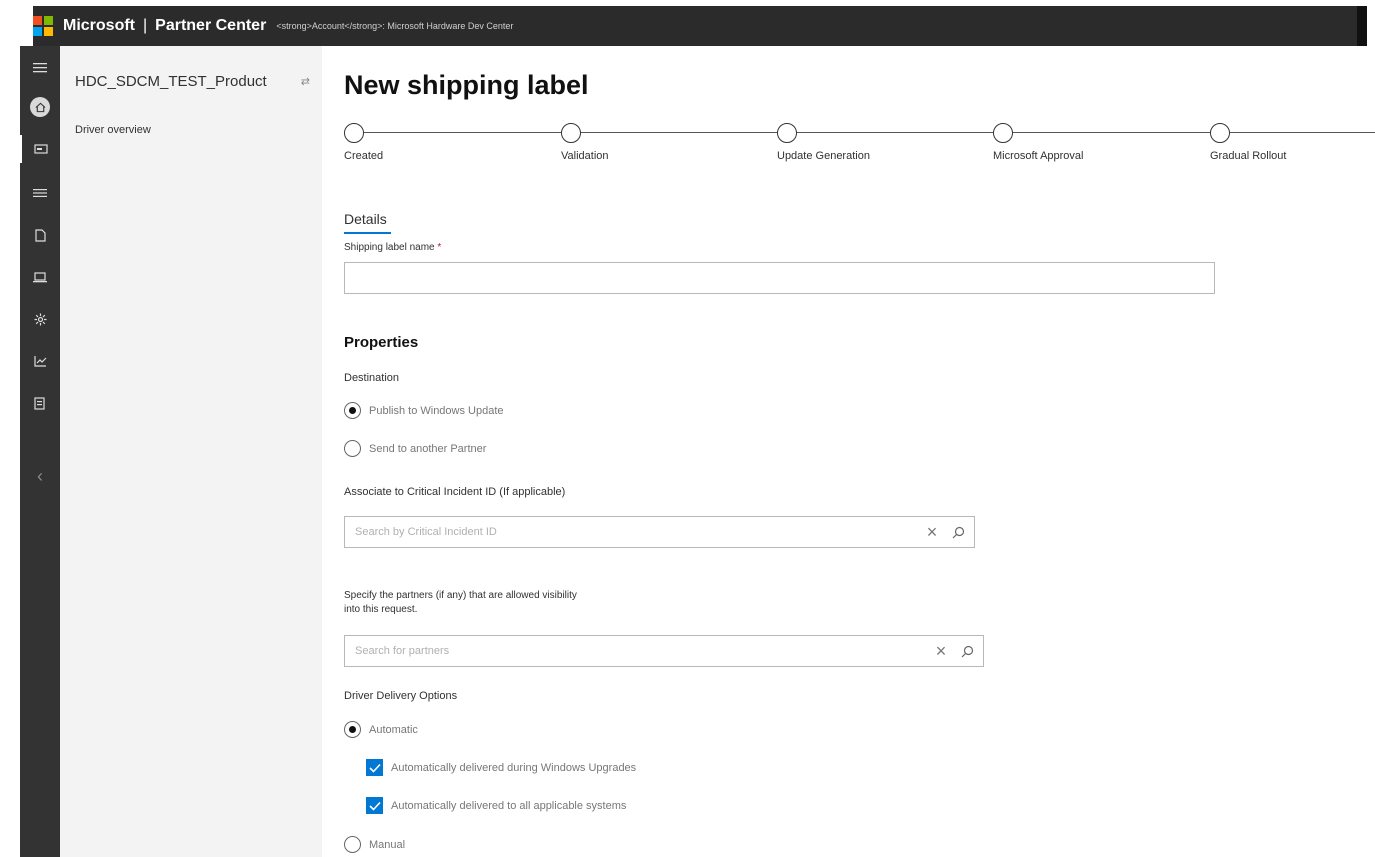 Image resolution: width=1375 pixels, height=857 pixels. I want to click on report-icon, so click(39, 403).